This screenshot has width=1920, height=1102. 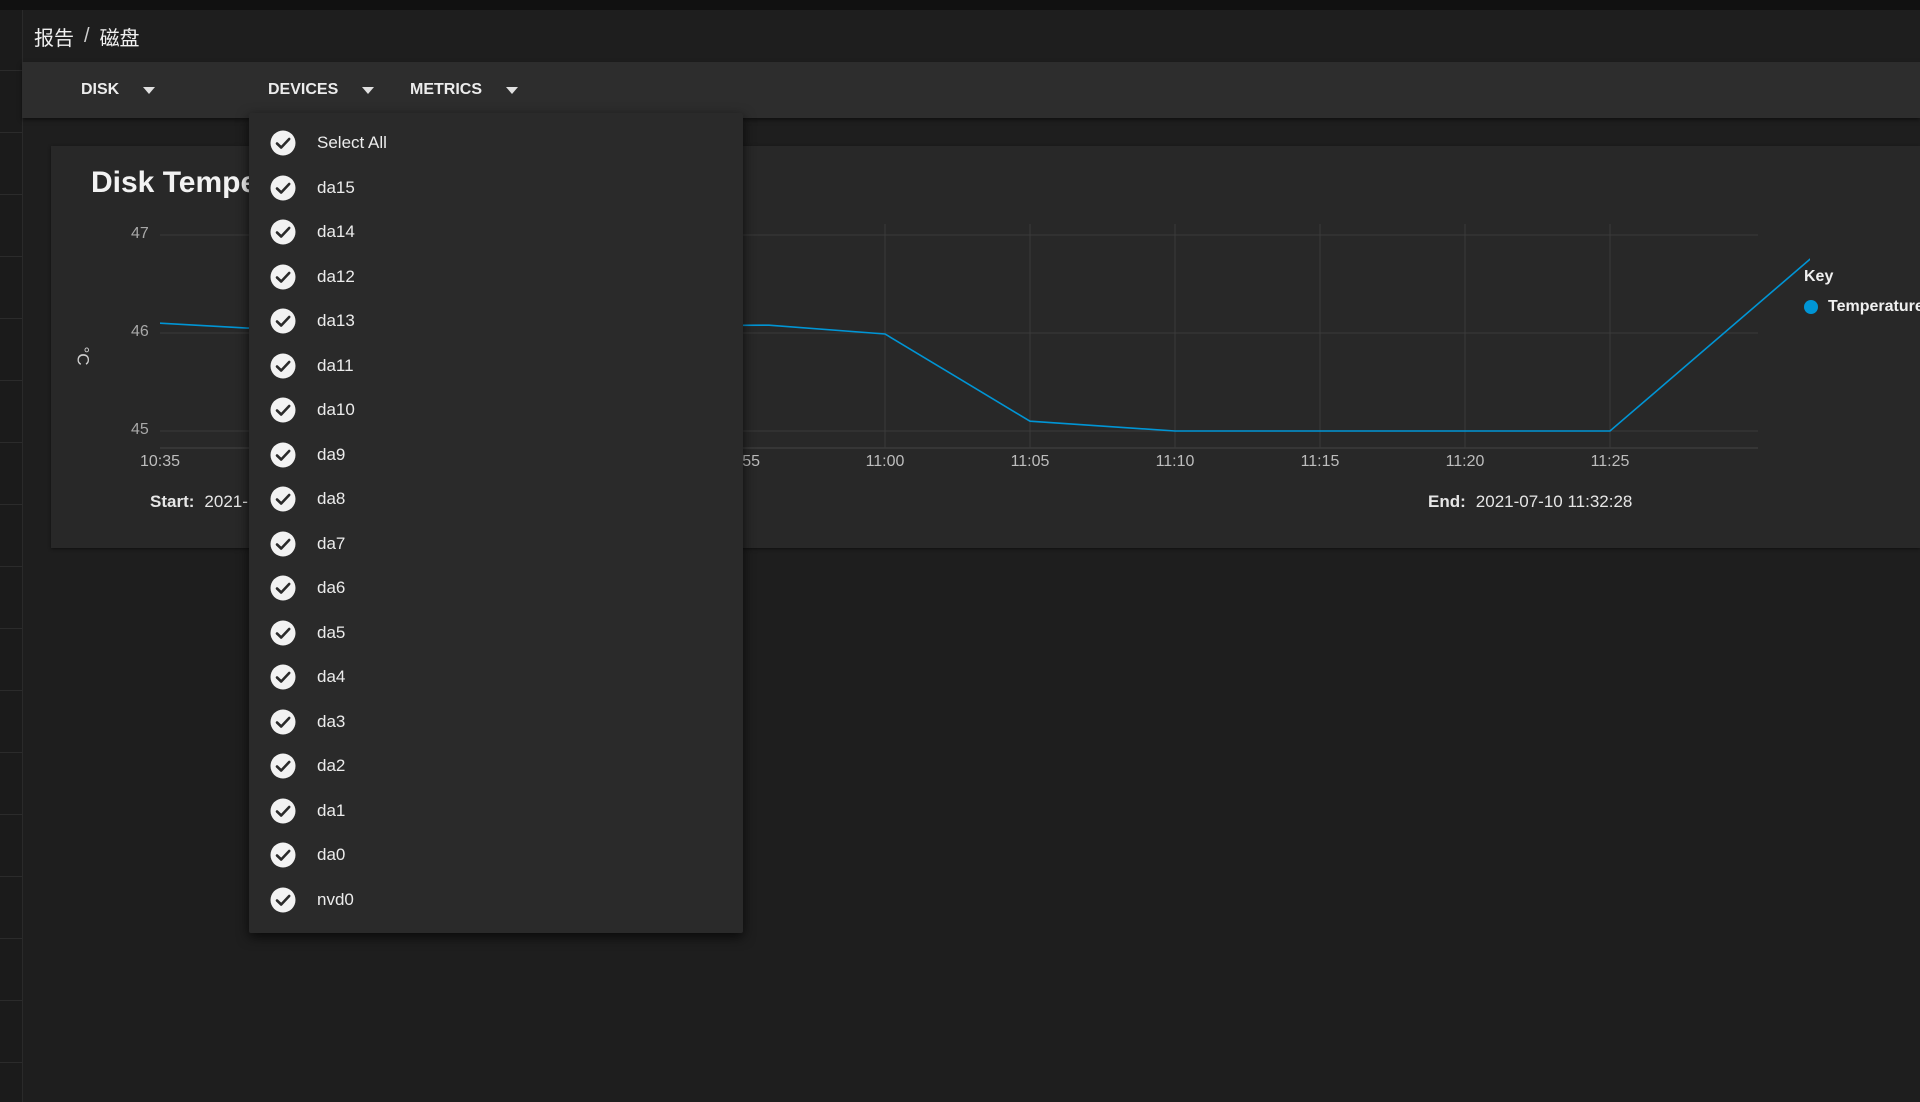 I want to click on x-tick-label: 11:00, so click(x=885, y=461).